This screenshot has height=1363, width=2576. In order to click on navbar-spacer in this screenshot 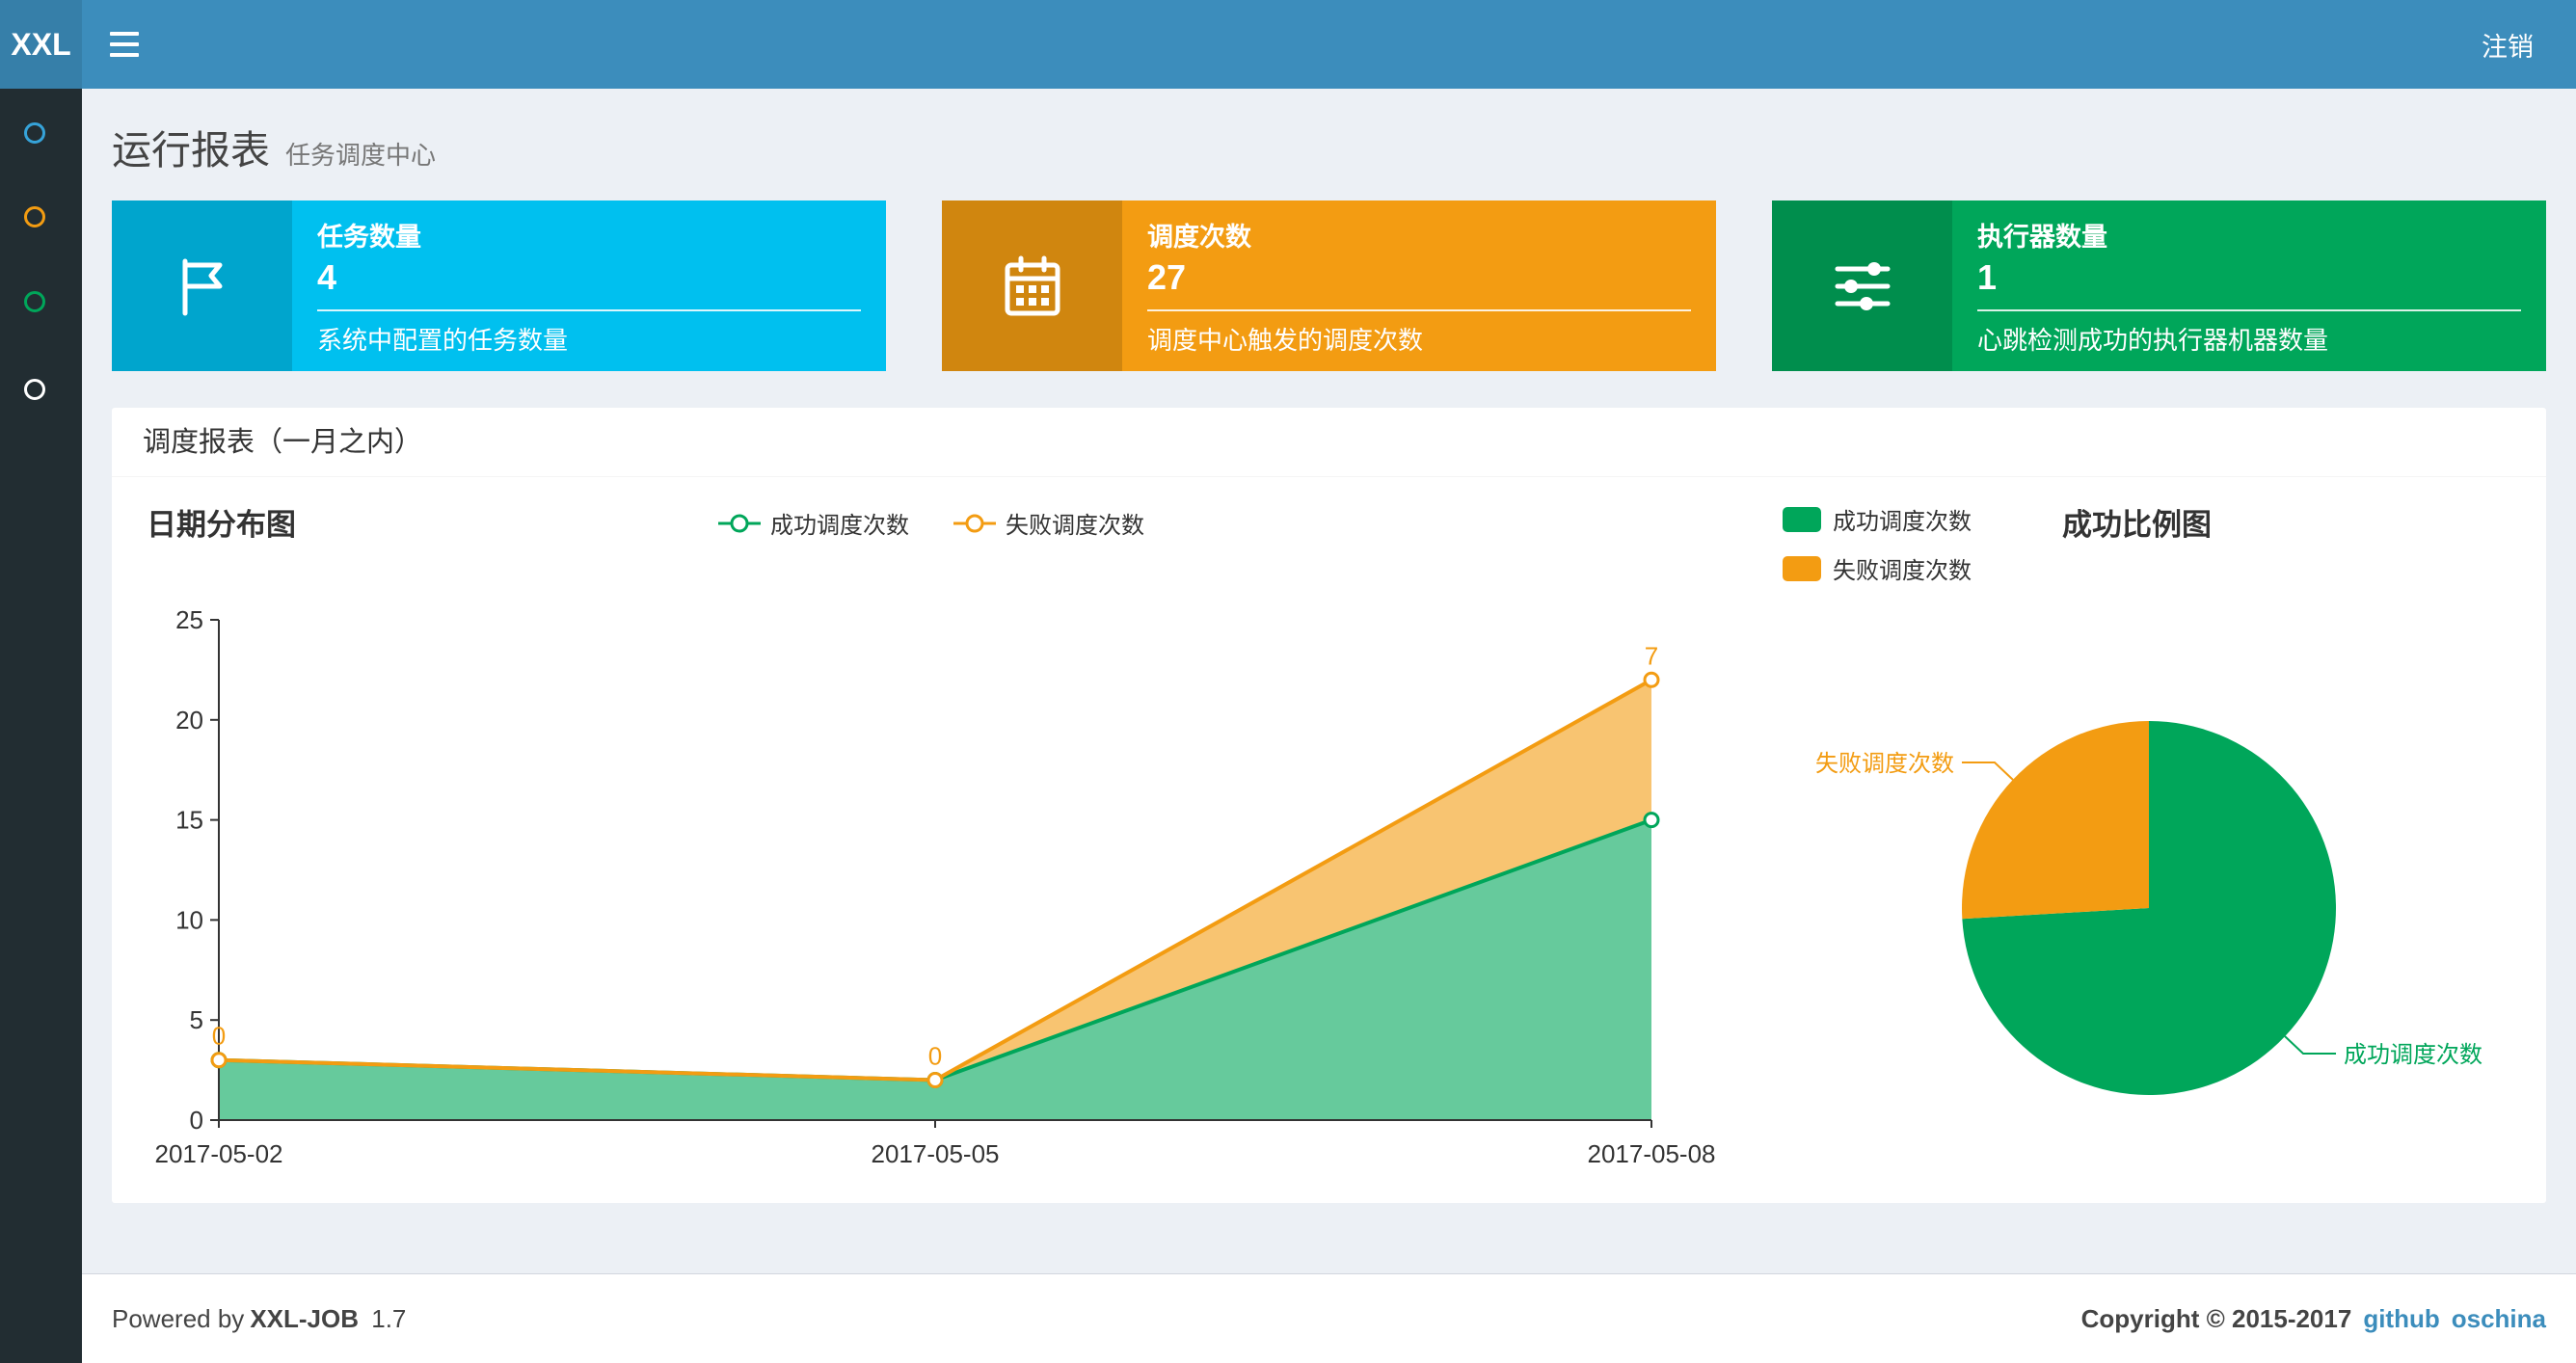, I will do `click(1303, 44)`.